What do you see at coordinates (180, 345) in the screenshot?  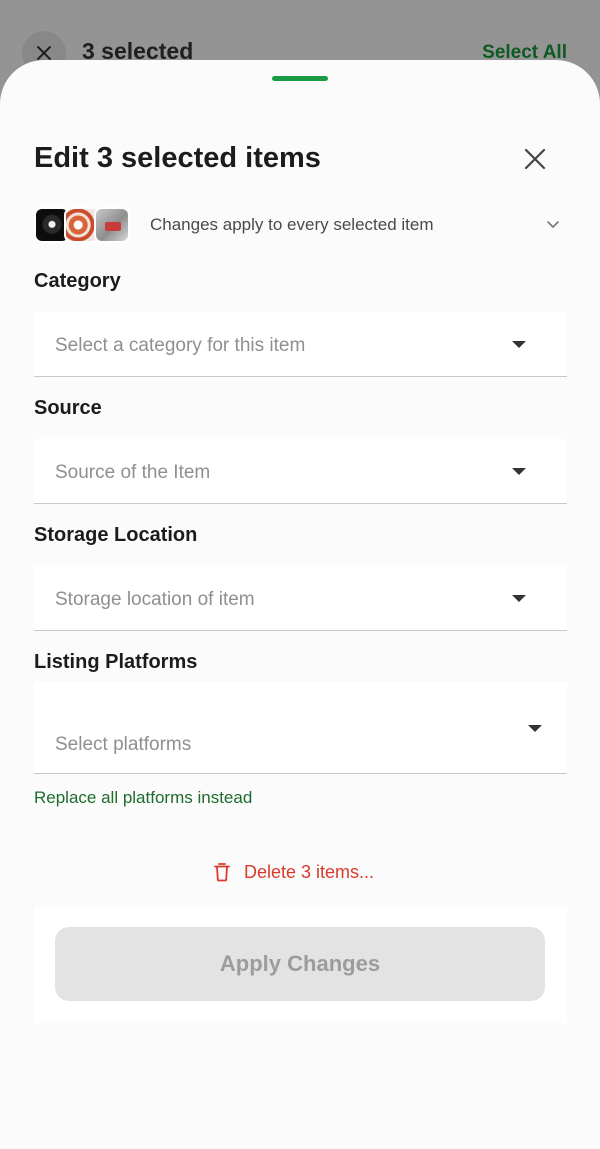 I see `category-placeholder: Select a category for this item` at bounding box center [180, 345].